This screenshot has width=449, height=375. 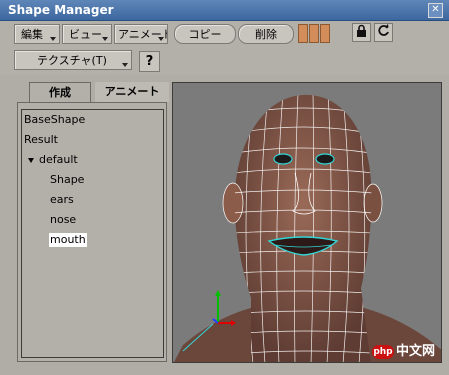 I want to click on tab-create-label: 作成, so click(x=60, y=92).